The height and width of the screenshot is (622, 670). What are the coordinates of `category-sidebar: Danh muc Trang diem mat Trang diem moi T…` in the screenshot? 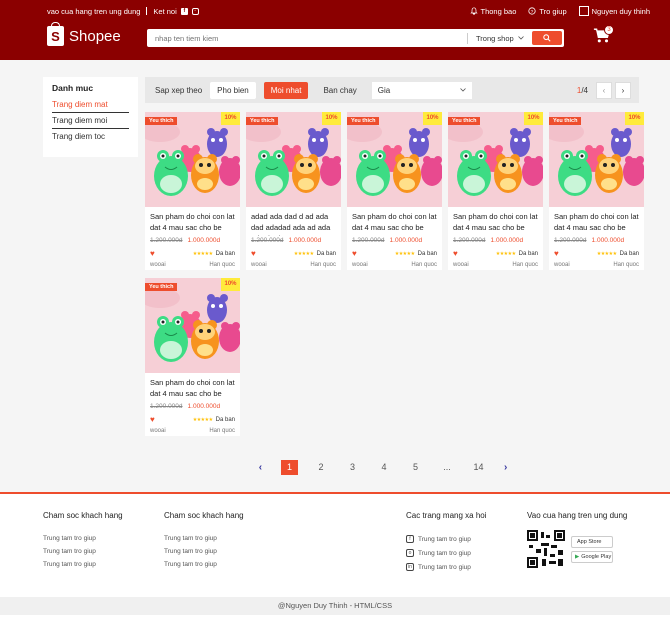 It's located at (90, 117).